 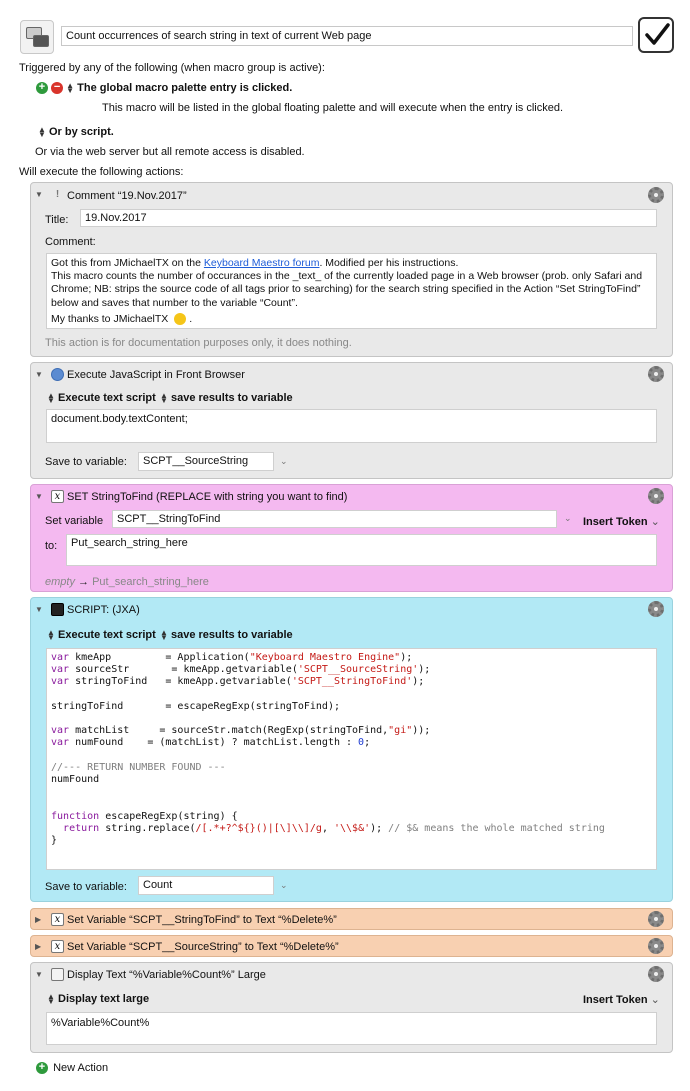 What do you see at coordinates (57, 374) in the screenshot?
I see `browser-globe-icon` at bounding box center [57, 374].